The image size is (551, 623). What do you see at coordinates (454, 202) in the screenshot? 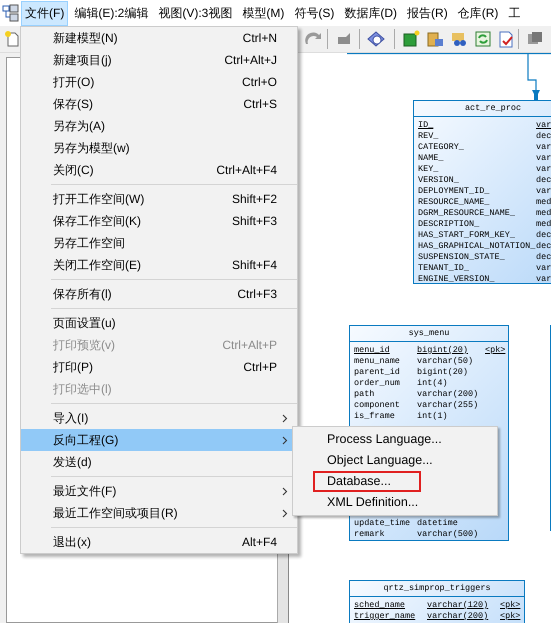
I see `column-name: RESOURCE_NAME_` at bounding box center [454, 202].